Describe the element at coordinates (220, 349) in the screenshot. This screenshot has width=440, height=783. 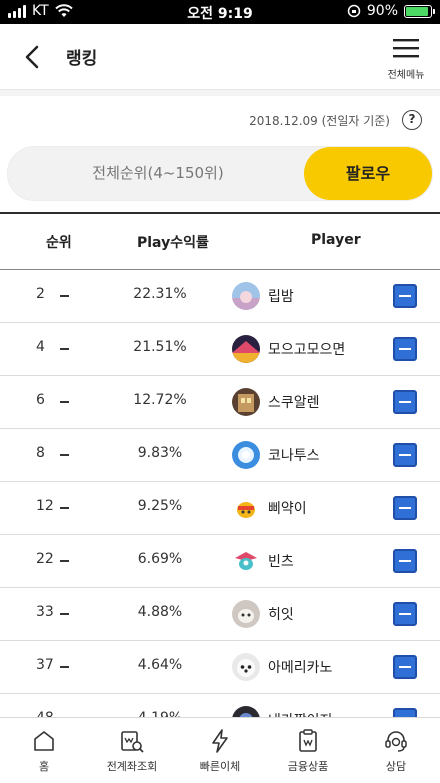
I see `table-row: 4 21.51% 모으고모으면` at that location.